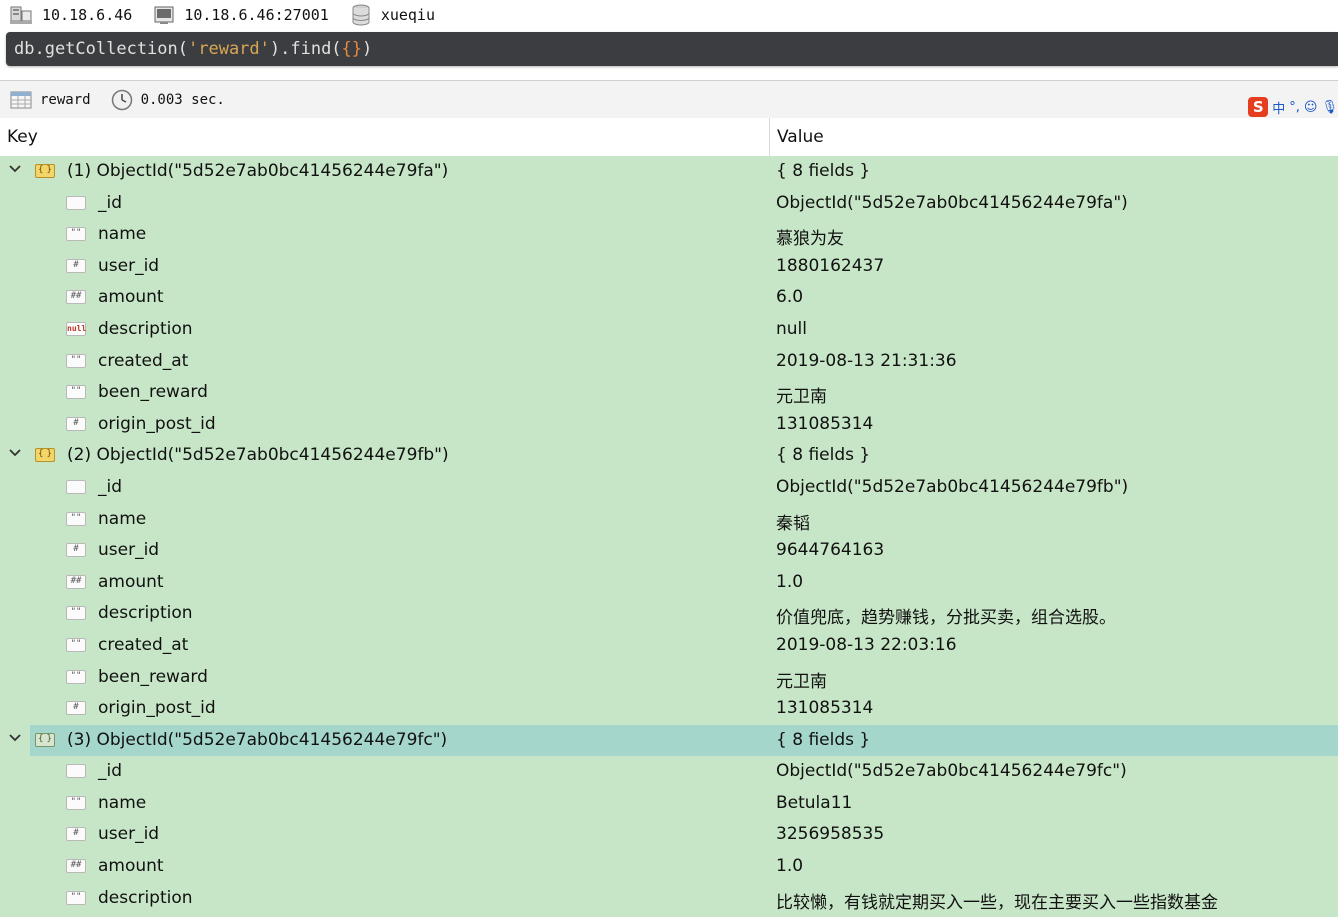  I want to click on row-key: description, so click(145, 328).